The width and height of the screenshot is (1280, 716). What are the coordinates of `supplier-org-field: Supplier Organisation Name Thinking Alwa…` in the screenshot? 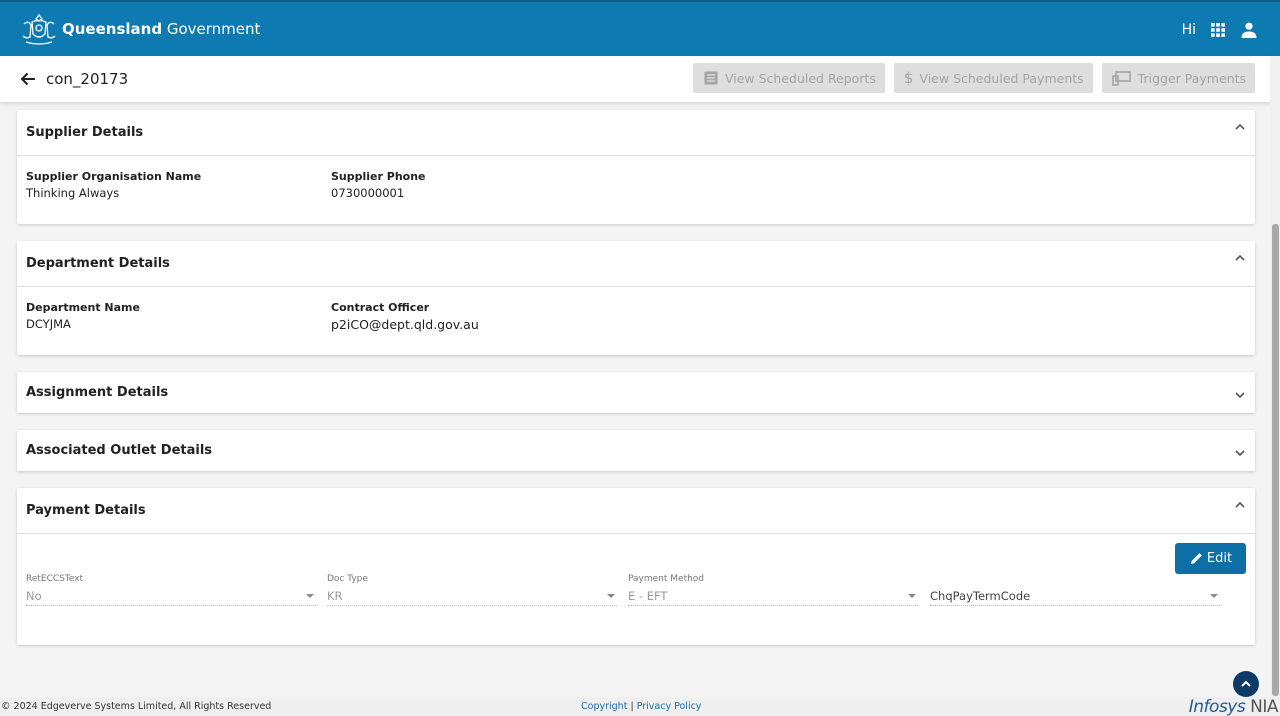 It's located at (113, 185).